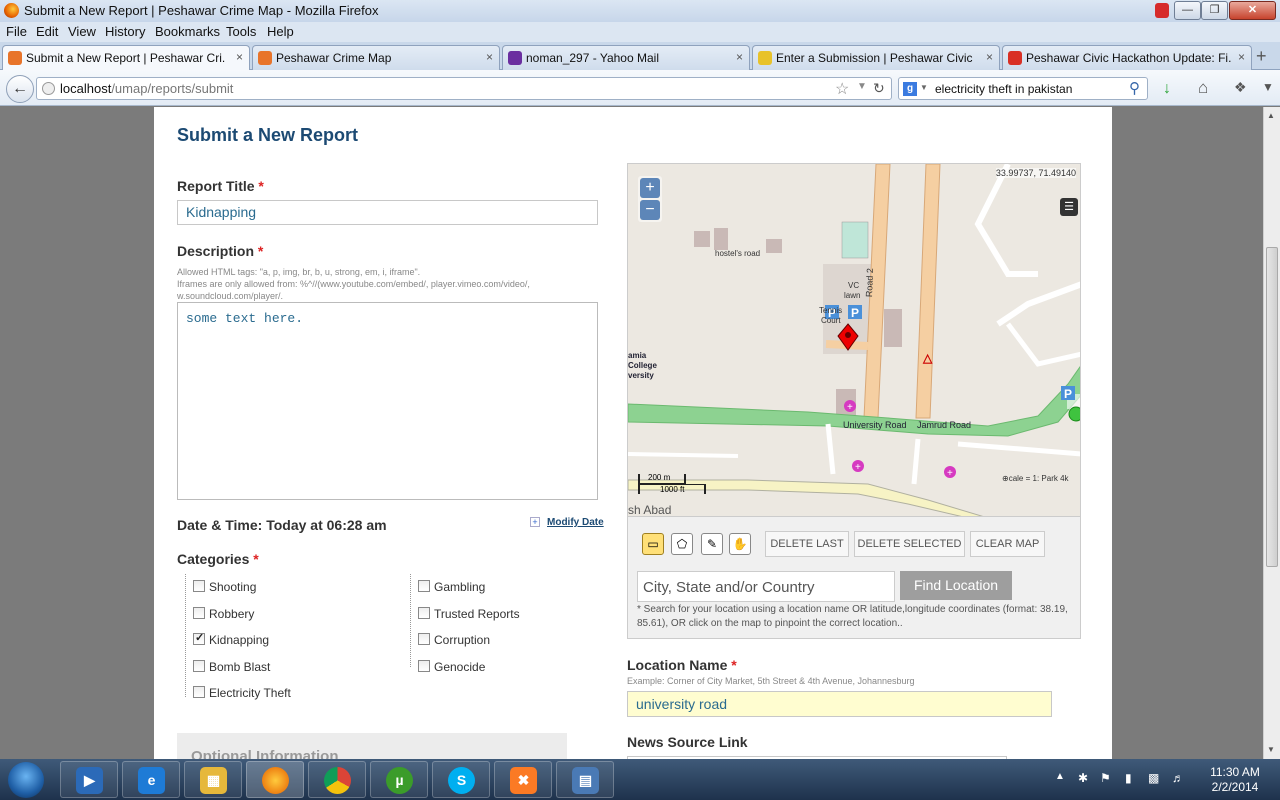 The height and width of the screenshot is (800, 1280). I want to click on delete-selected-button: DELETE SELECTED, so click(909, 544).